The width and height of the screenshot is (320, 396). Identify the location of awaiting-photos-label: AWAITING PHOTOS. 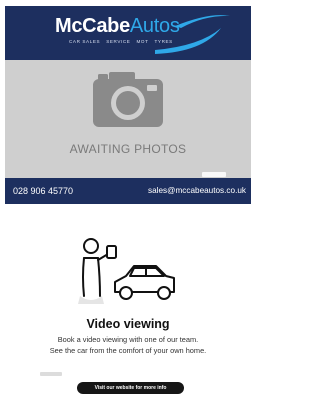
(128, 149).